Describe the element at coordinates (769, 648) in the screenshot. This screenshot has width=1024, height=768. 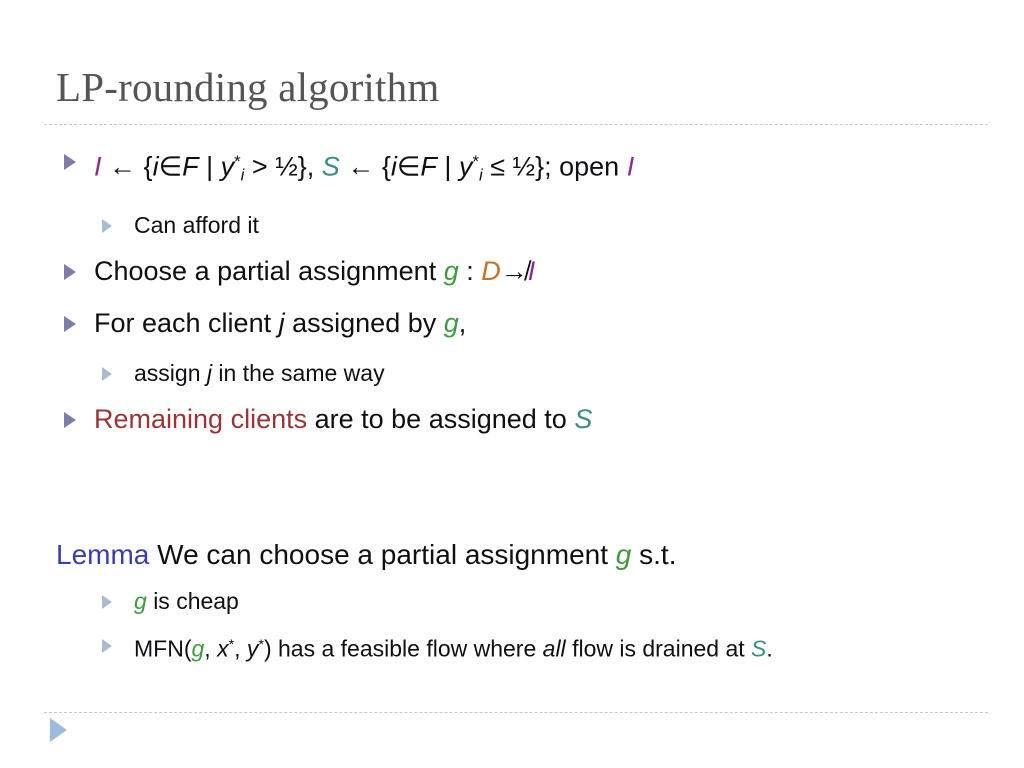
I see `symbol-period: .` at that location.